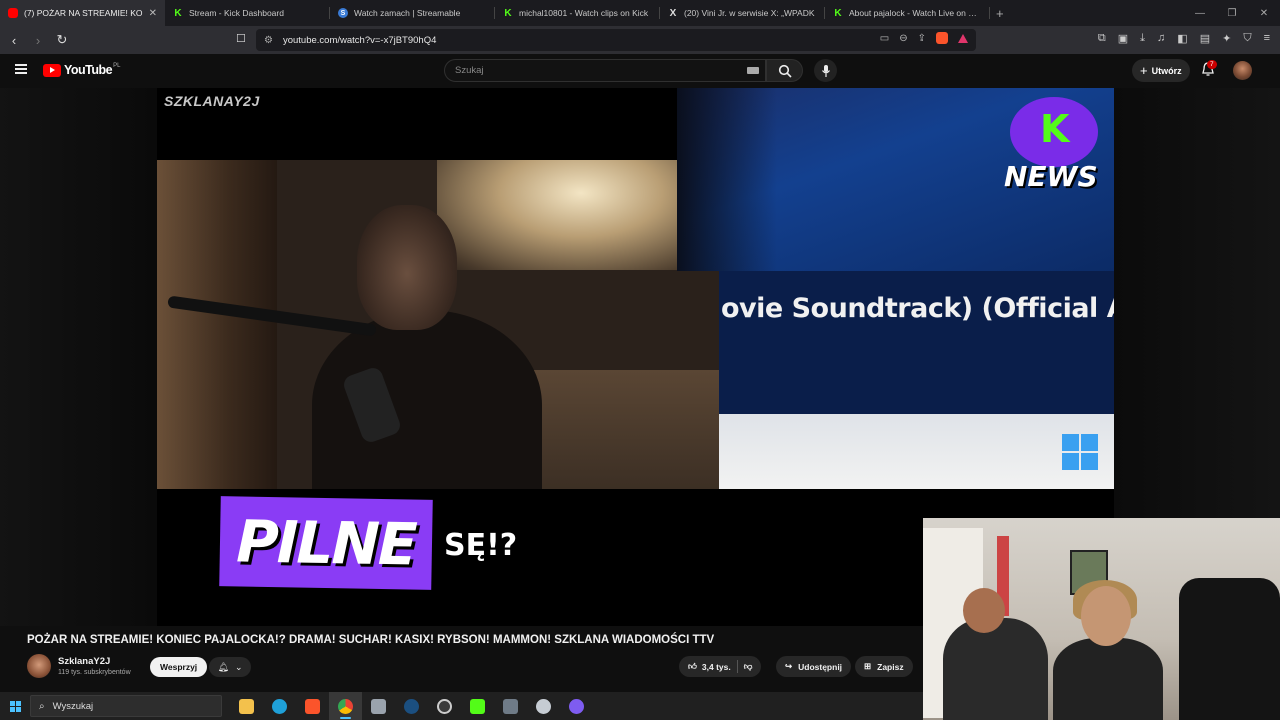  I want to click on bell-icon: 🔔︎, so click(223, 666).